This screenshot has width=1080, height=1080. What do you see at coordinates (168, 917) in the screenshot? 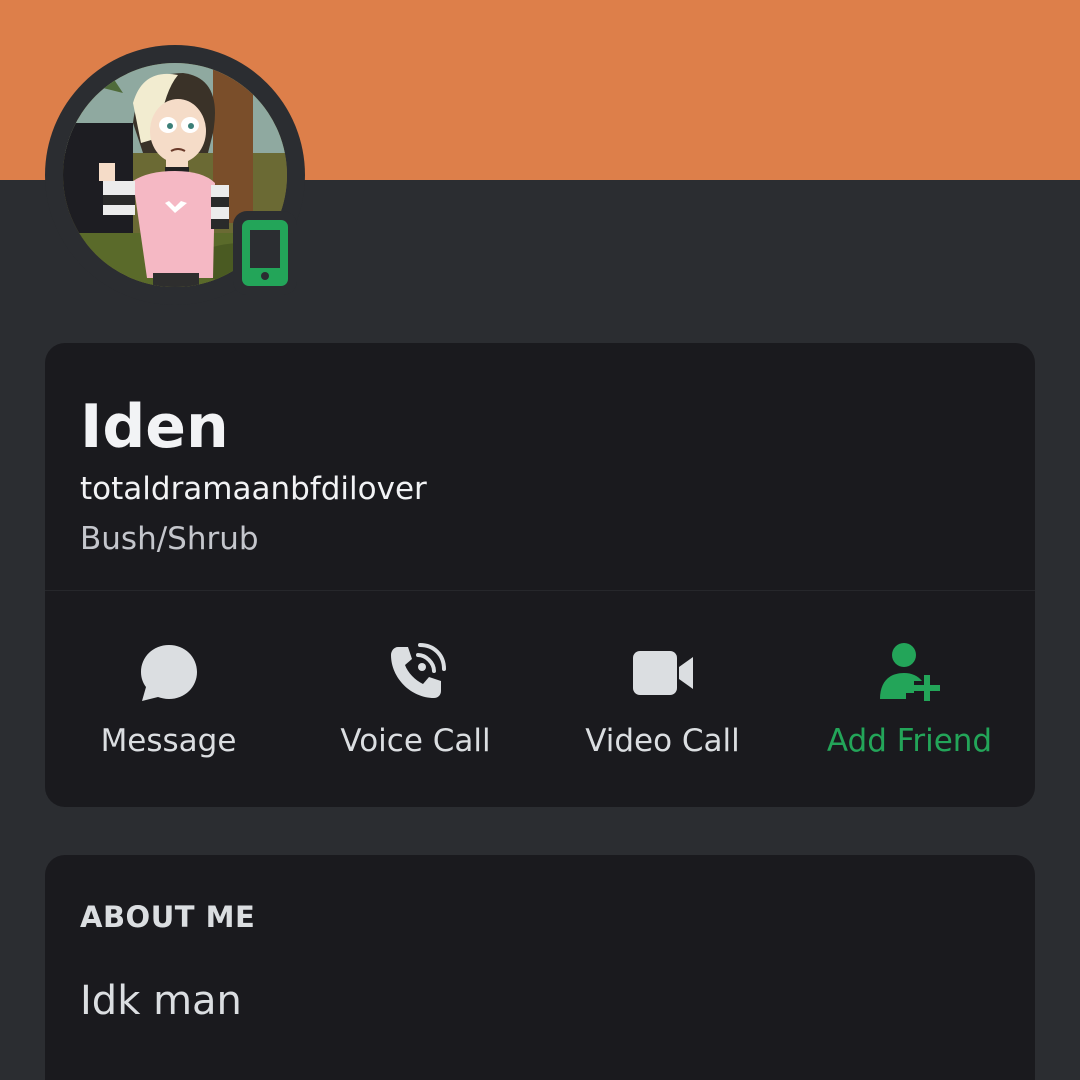
I see `about-me-heading: ABOUT ME` at bounding box center [168, 917].